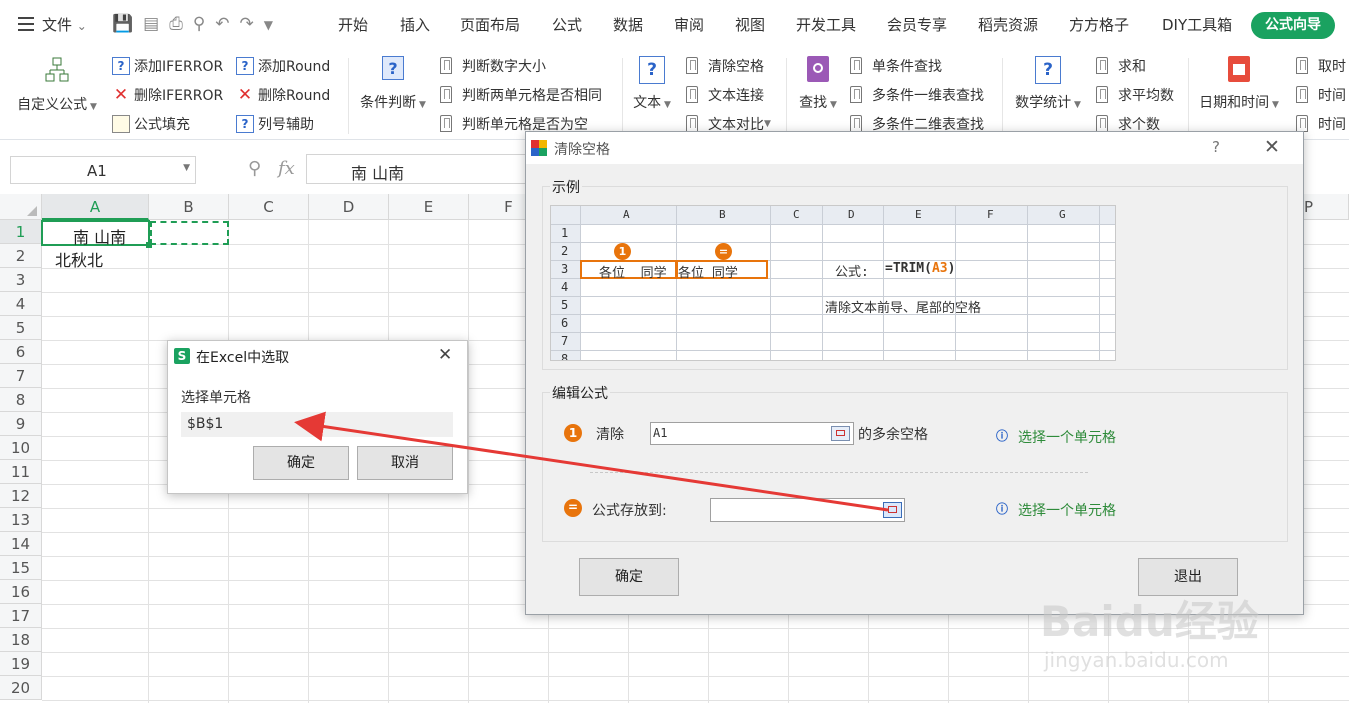 This screenshot has height=703, width=1349. What do you see at coordinates (1048, 84) in the screenshot?
I see `math-stats-button: ? 数学统计 ▼` at bounding box center [1048, 84].